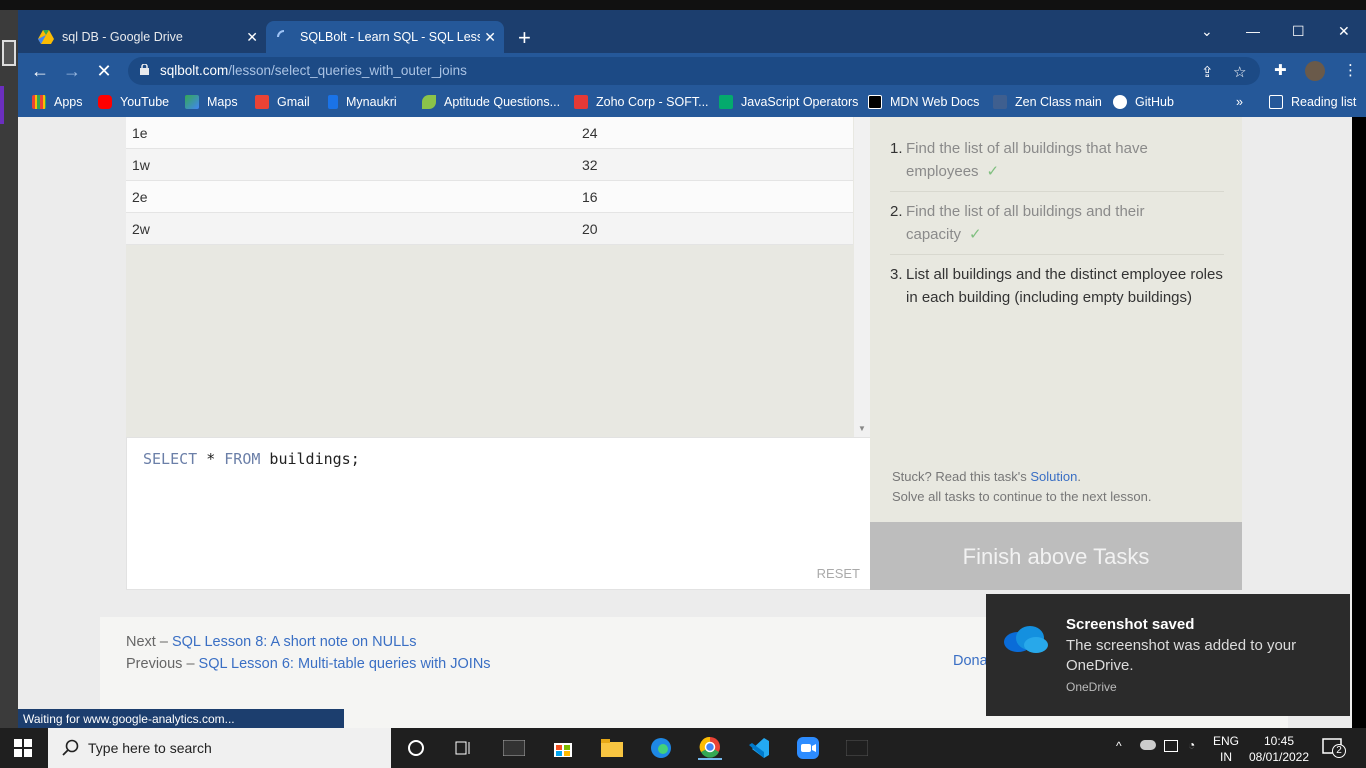  Describe the element at coordinates (862, 277) in the screenshot. I see `results-scrollbar: ▼` at that location.